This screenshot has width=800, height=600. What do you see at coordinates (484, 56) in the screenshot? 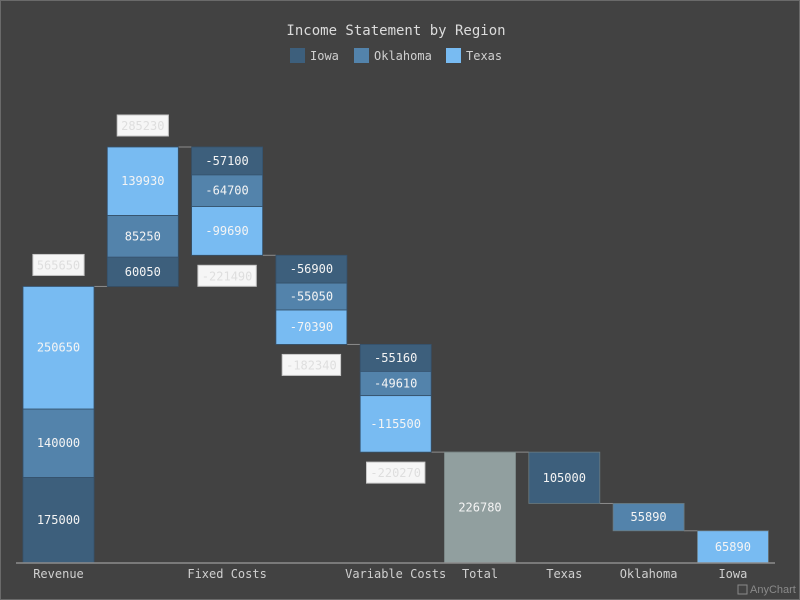
I see `legend-label: Texas` at bounding box center [484, 56].